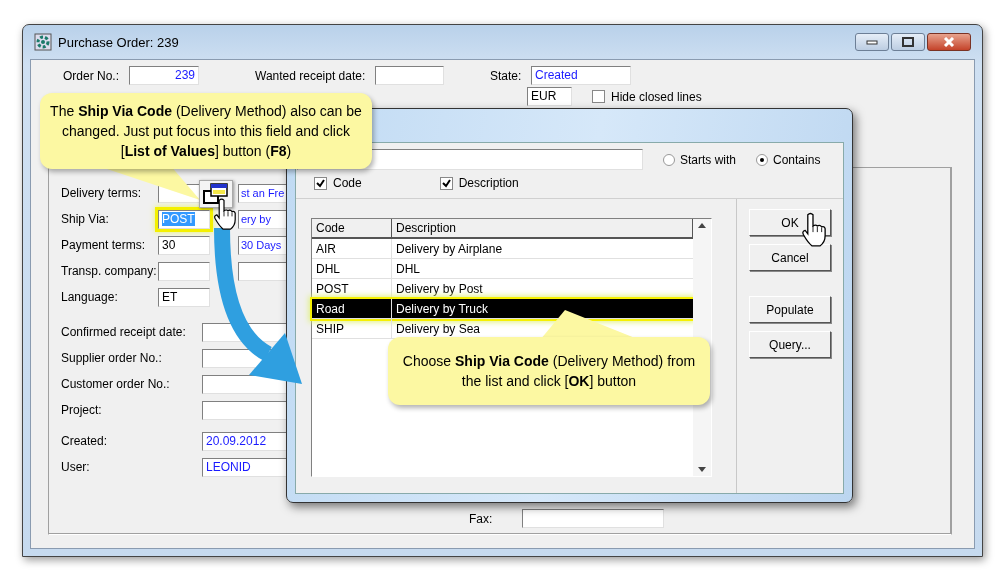 The image size is (1005, 580). Describe the element at coordinates (409, 75) in the screenshot. I see `receipt-date-field` at that location.